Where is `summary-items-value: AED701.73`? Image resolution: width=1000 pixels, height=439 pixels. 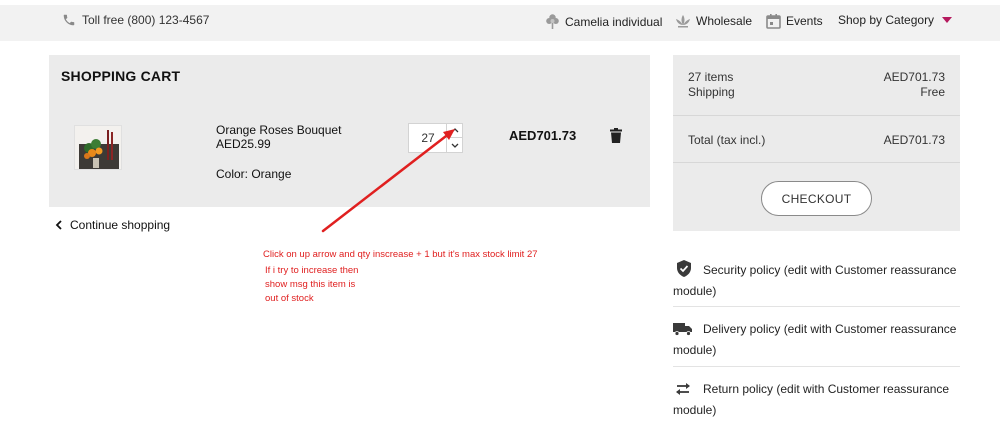
summary-items-value: AED701.73 is located at coordinates (914, 77).